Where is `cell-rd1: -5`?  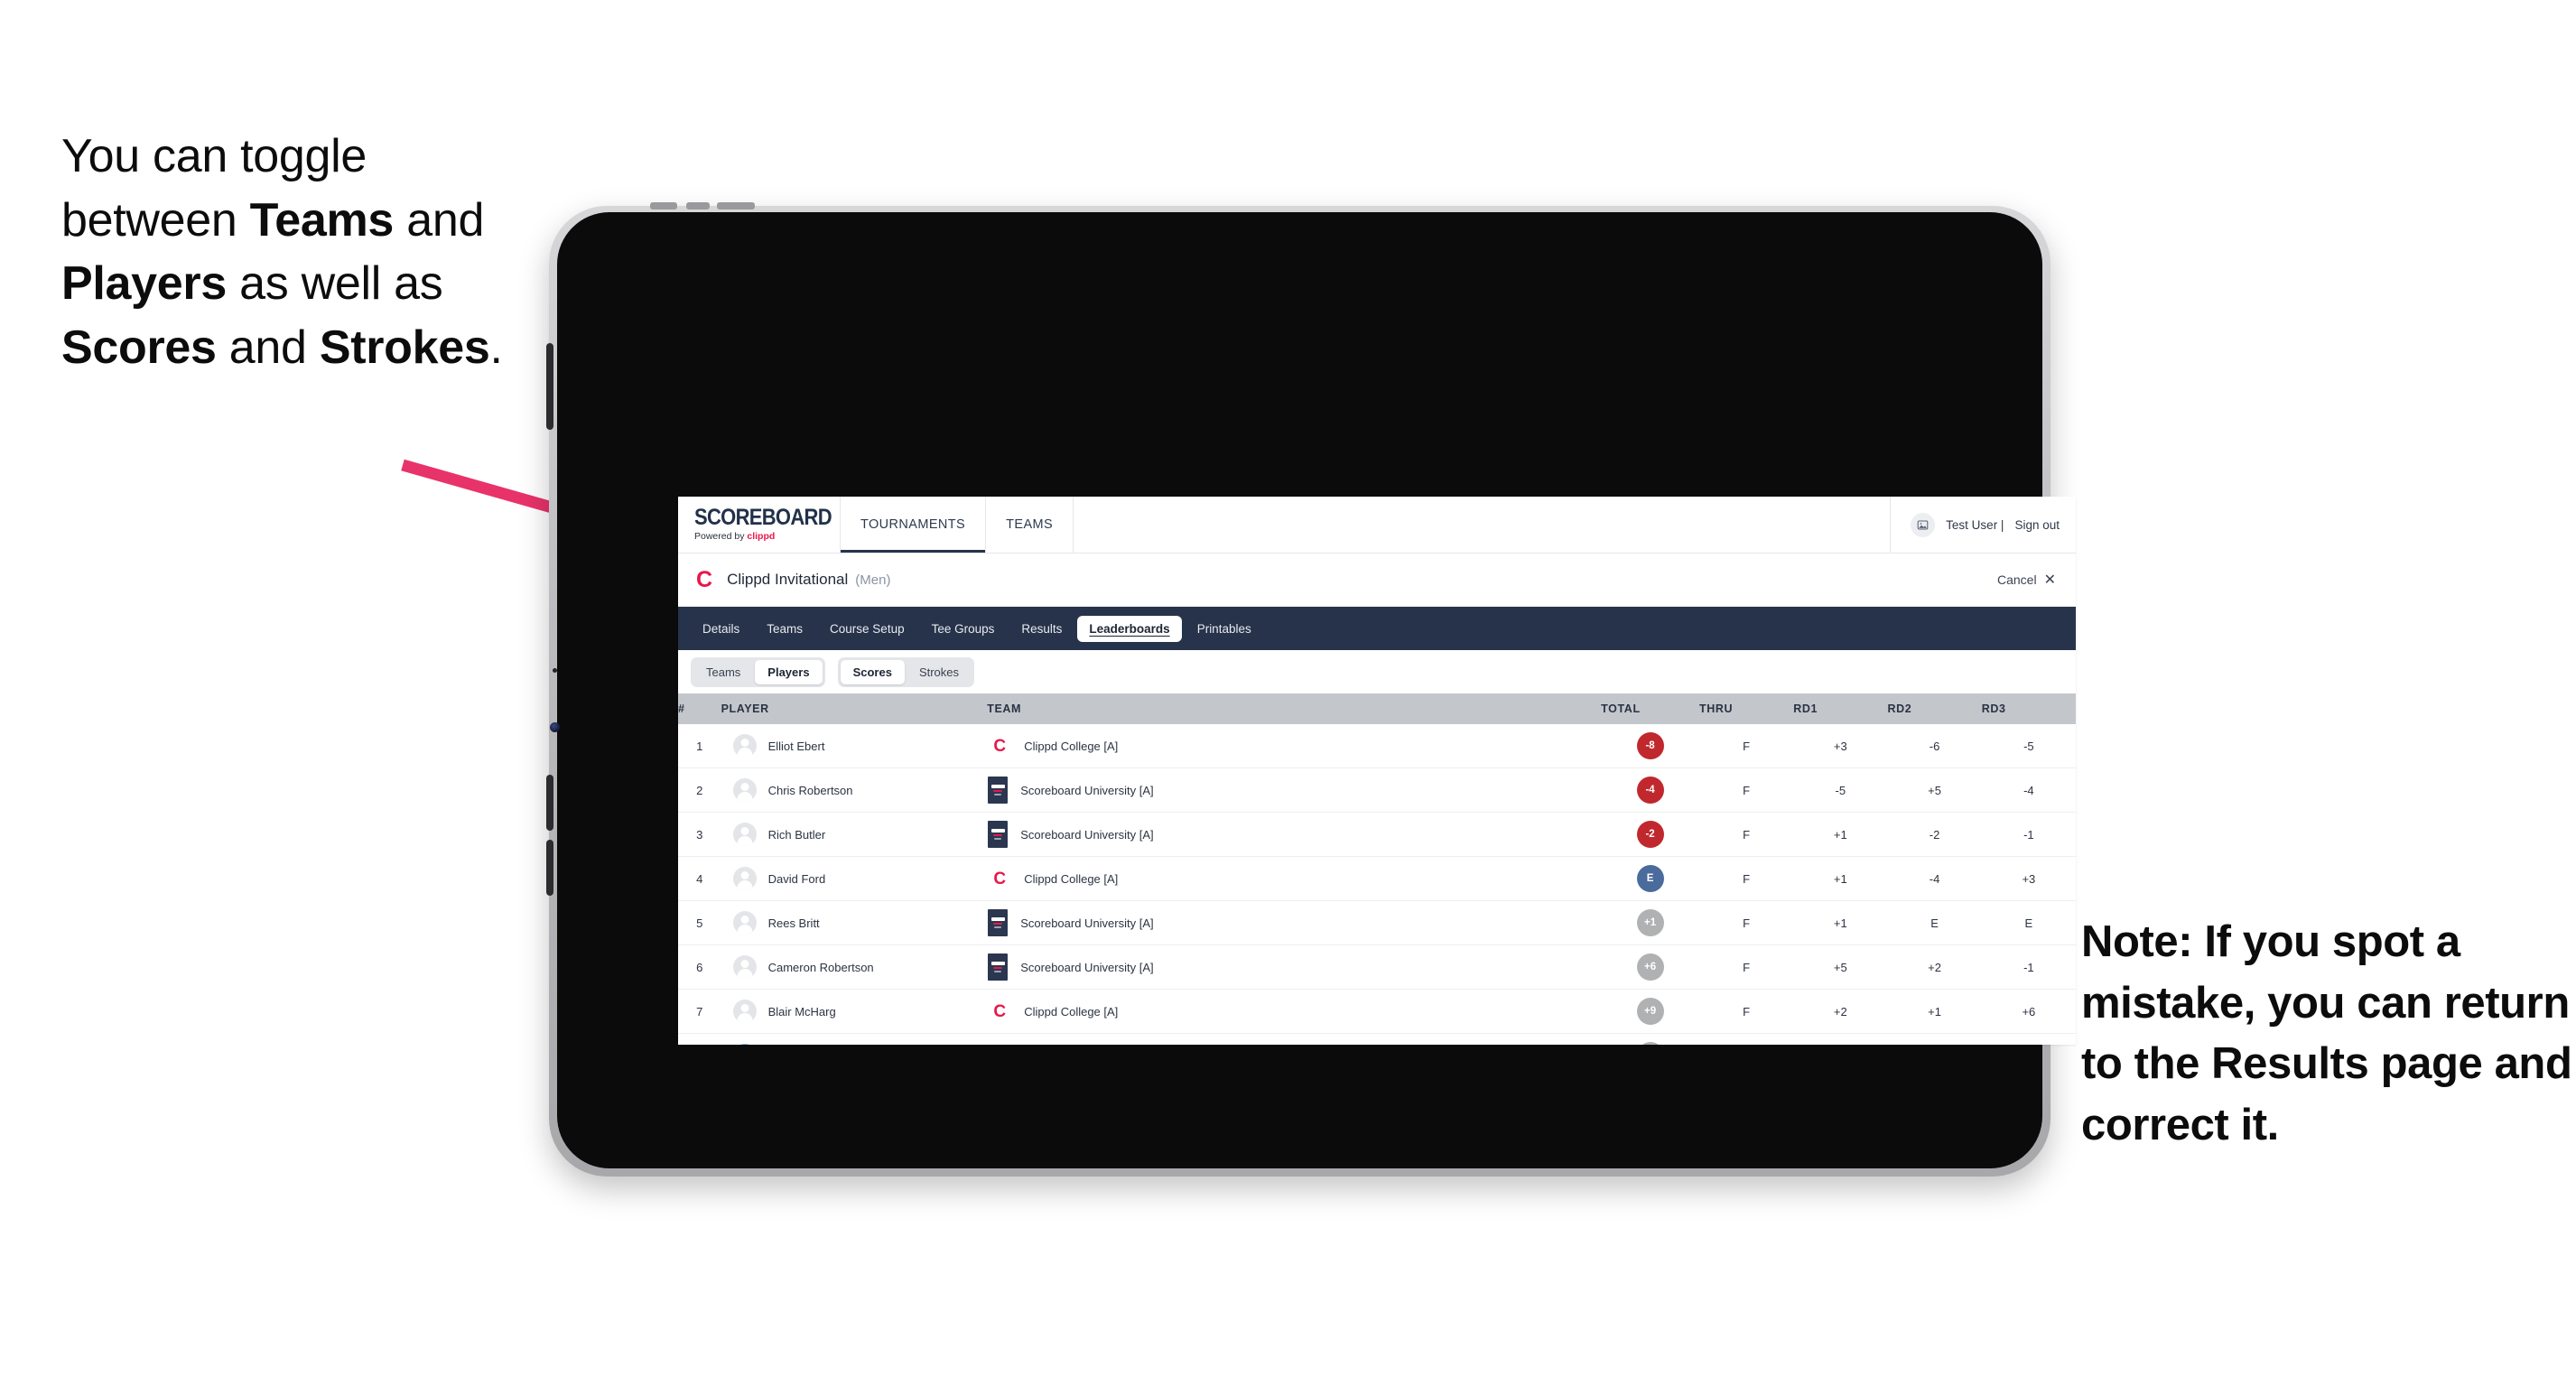 cell-rd1: -5 is located at coordinates (1840, 790).